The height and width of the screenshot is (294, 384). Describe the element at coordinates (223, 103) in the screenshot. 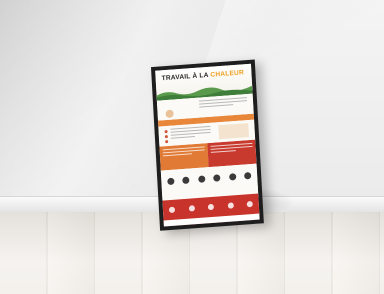

I see `intro-text-lines` at that location.